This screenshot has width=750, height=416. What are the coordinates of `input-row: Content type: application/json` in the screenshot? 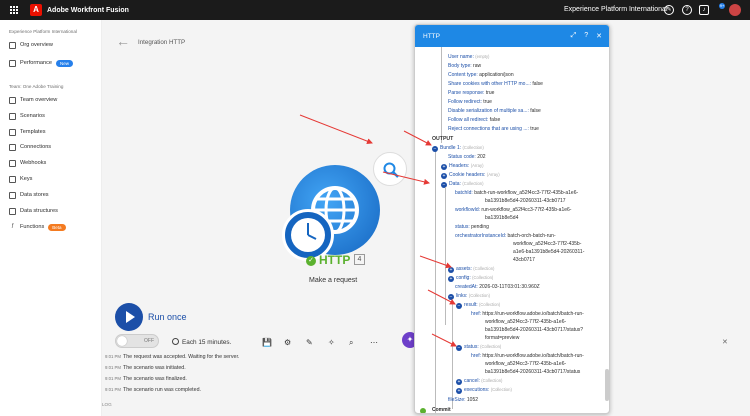 It's located at (481, 75).